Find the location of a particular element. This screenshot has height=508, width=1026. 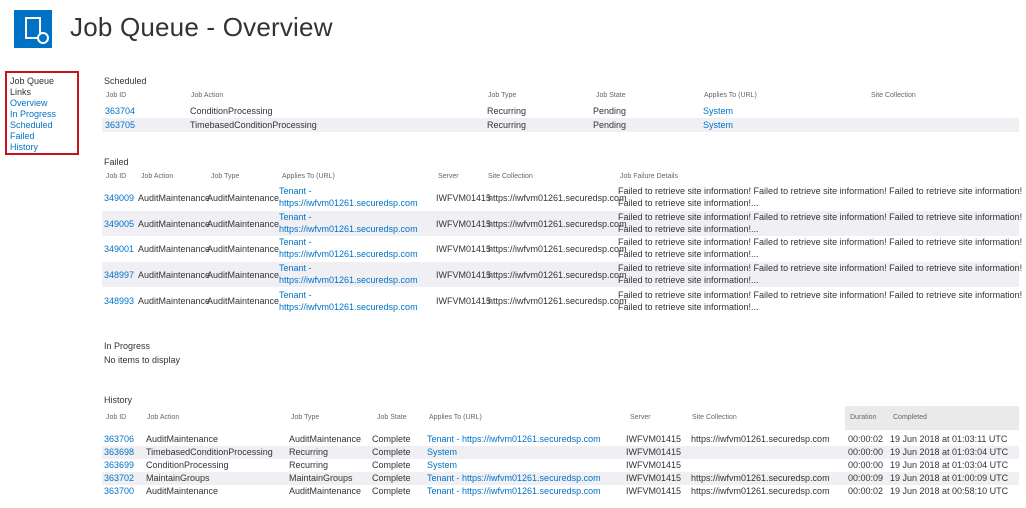

page-title: Job Queue - Overview is located at coordinates (201, 27).